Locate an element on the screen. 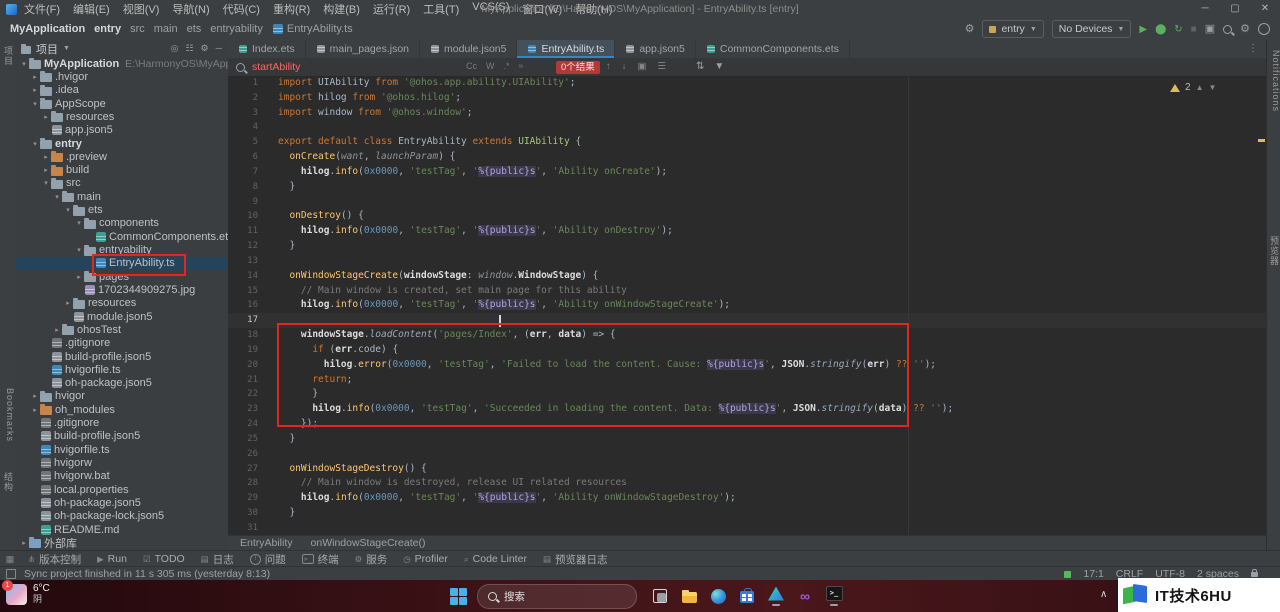 The height and width of the screenshot is (612, 1280). toolwindow-button-services: ⚙ 服务 is located at coordinates (371, 559).